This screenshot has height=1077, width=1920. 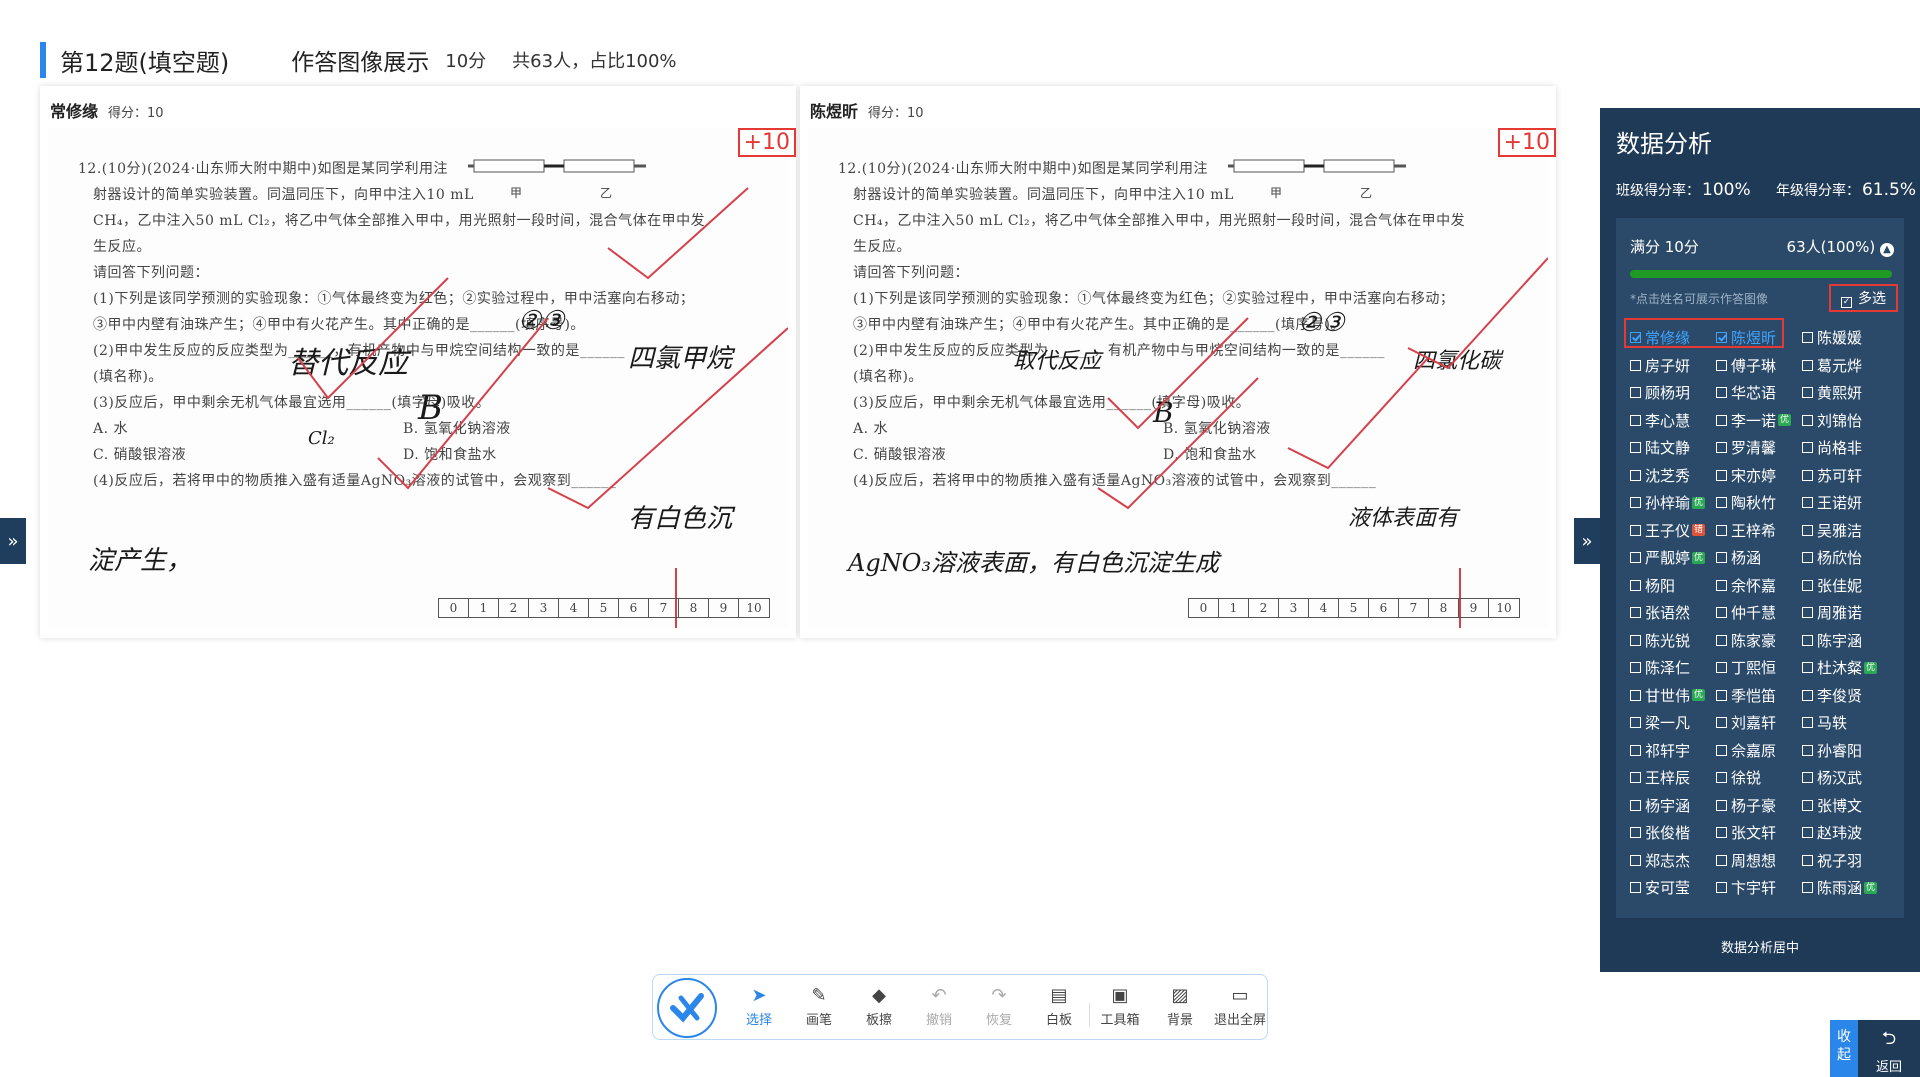 What do you see at coordinates (1850, 778) in the screenshot?
I see `student-item: 杨汉武` at bounding box center [1850, 778].